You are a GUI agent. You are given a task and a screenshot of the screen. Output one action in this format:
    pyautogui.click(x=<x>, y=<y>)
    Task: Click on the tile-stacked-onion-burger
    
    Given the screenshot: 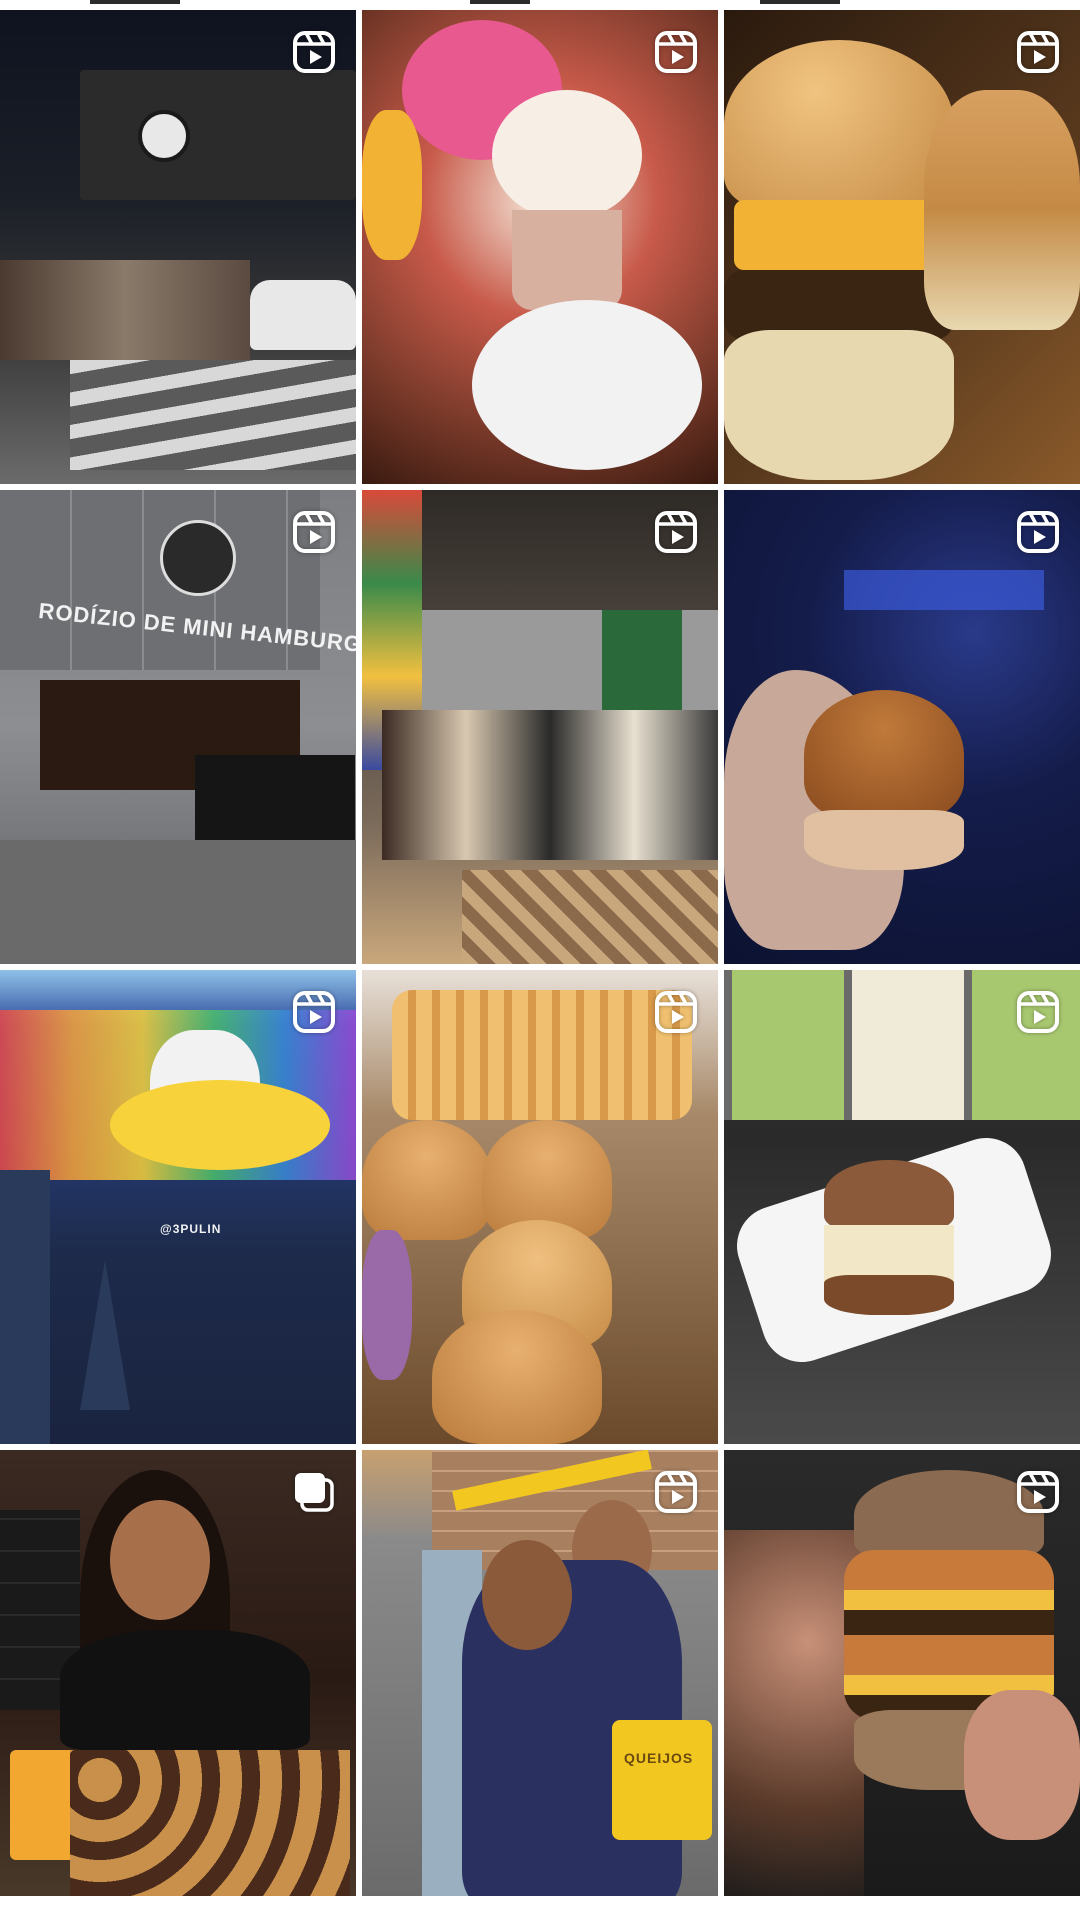 What is the action you would take?
    pyautogui.click(x=902, y=1678)
    